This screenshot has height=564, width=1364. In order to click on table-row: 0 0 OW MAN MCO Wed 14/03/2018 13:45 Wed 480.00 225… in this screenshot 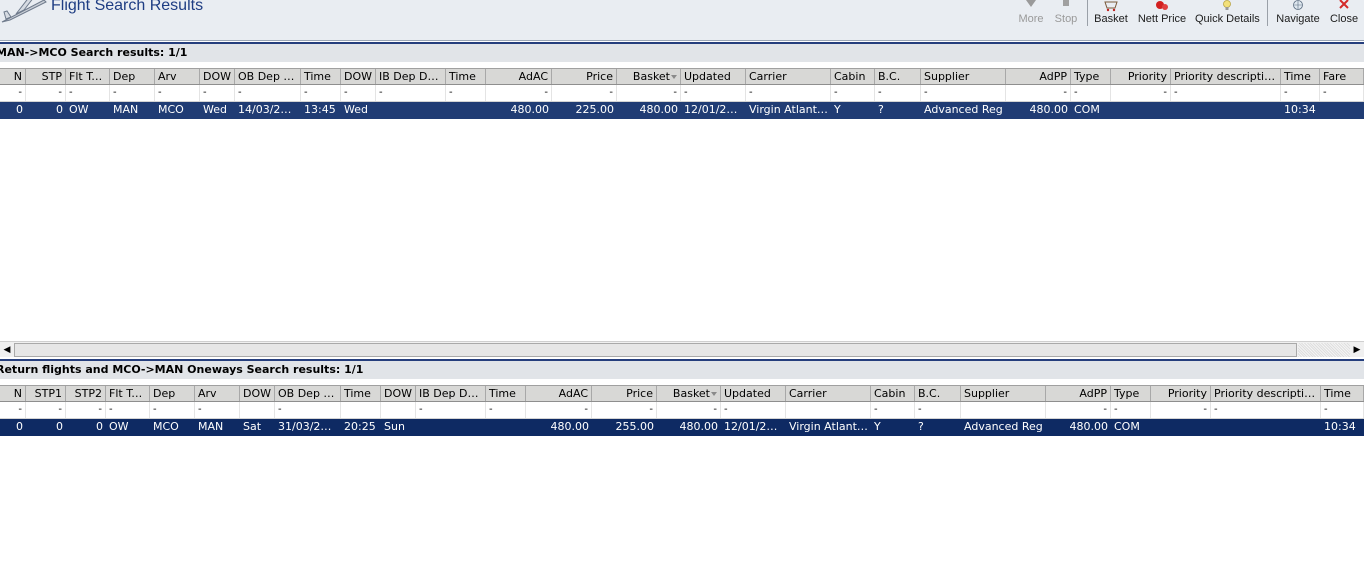, I will do `click(682, 110)`.